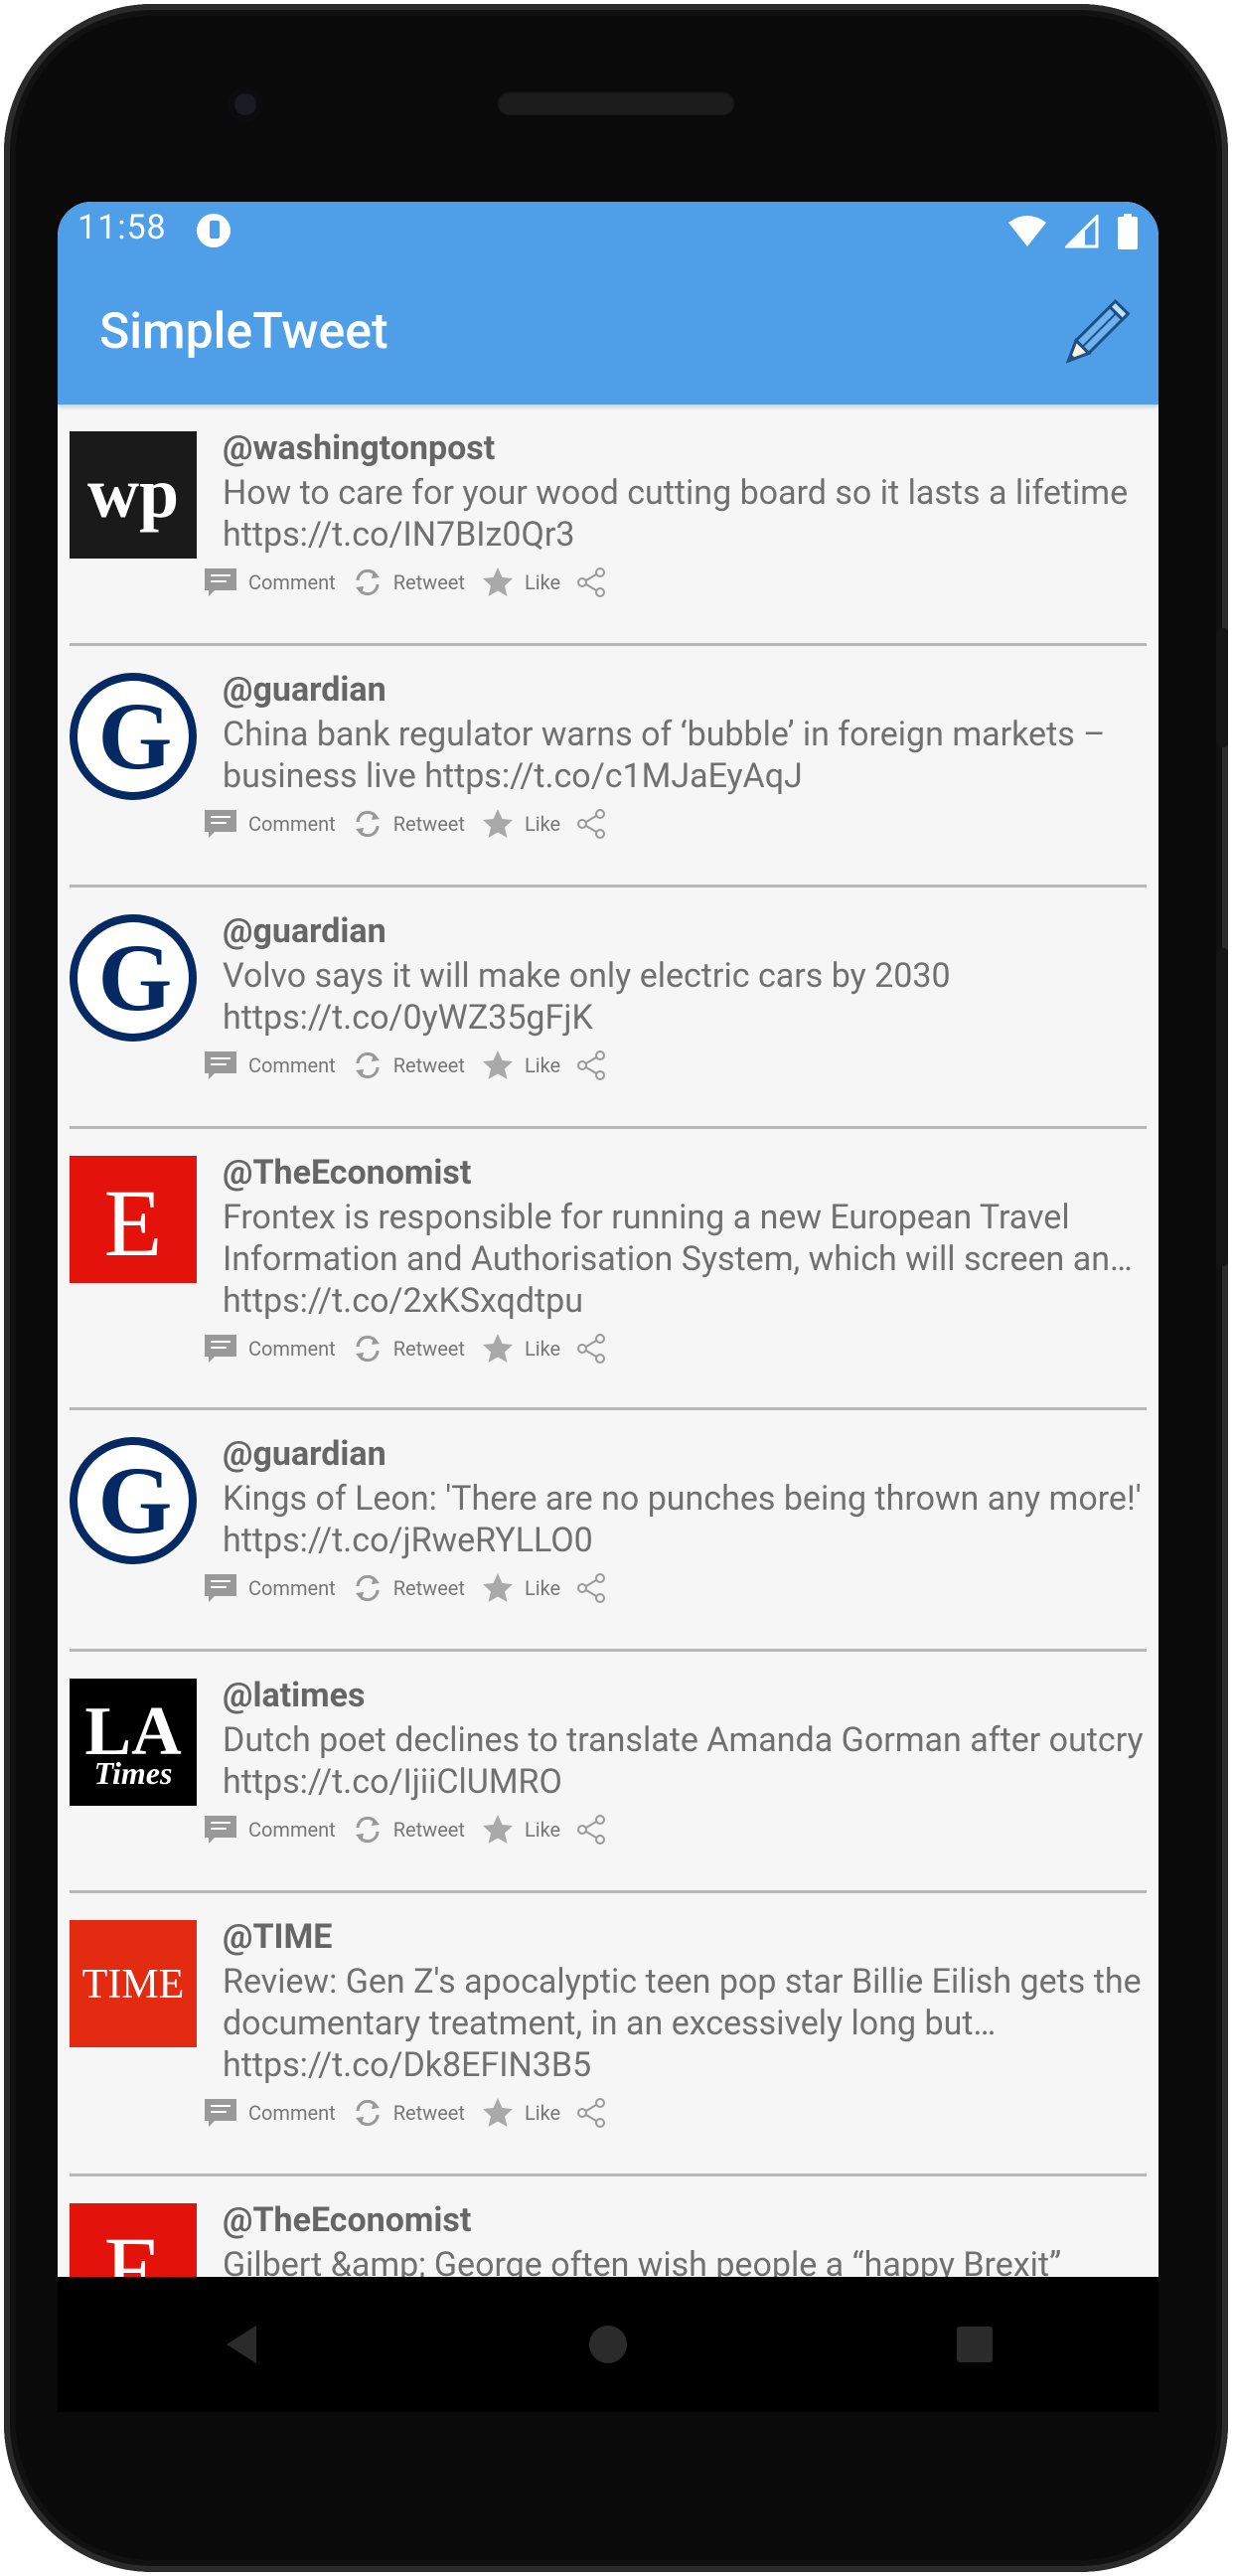 The height and width of the screenshot is (2576, 1234). I want to click on system-nav-bar, so click(608, 2344).